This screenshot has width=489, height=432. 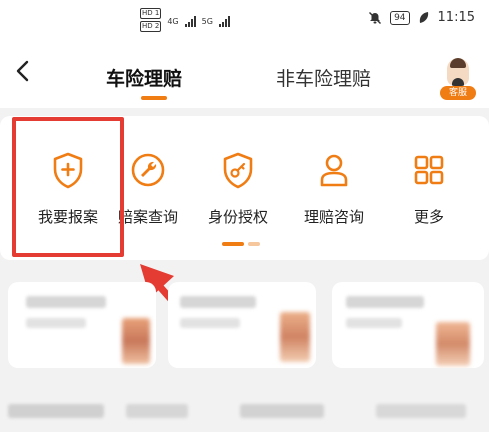 What do you see at coordinates (323, 77) in the screenshot?
I see `tab-non-auto-claims: 非车险理赔` at bounding box center [323, 77].